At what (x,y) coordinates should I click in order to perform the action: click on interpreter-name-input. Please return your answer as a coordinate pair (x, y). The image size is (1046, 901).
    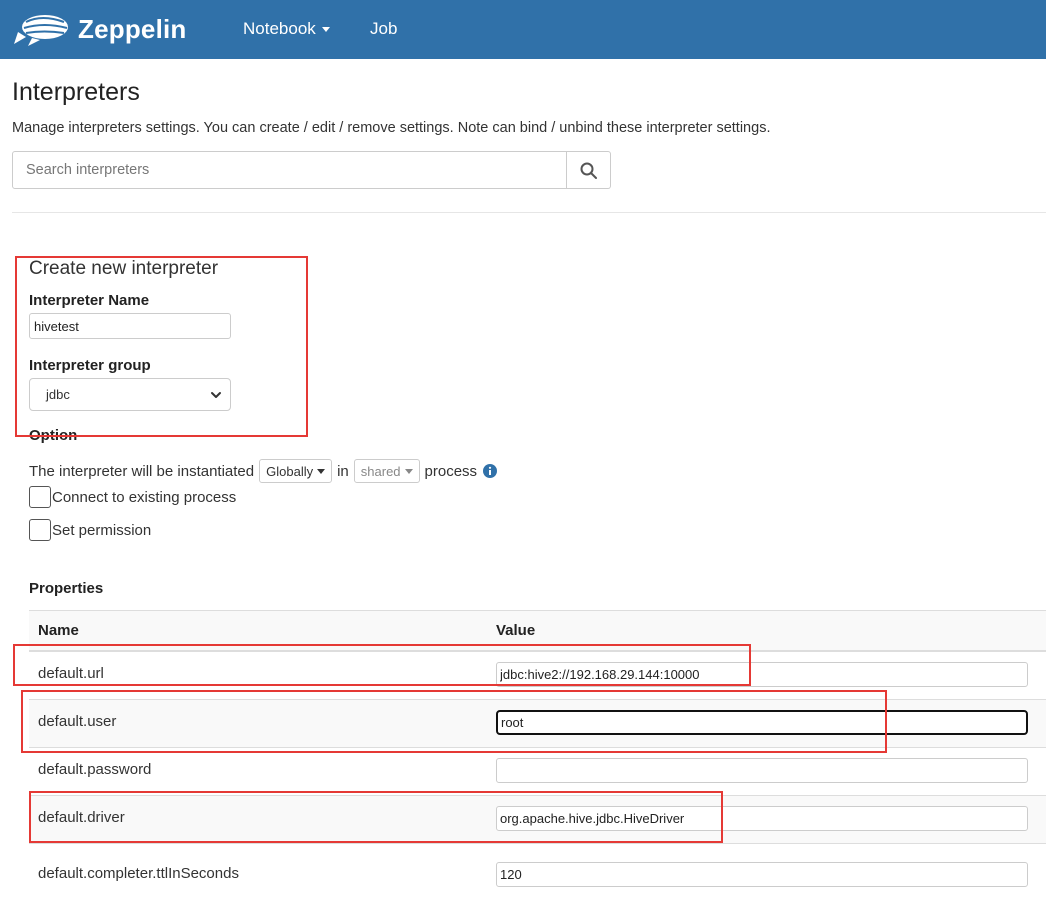
    Looking at the image, I should click on (130, 326).